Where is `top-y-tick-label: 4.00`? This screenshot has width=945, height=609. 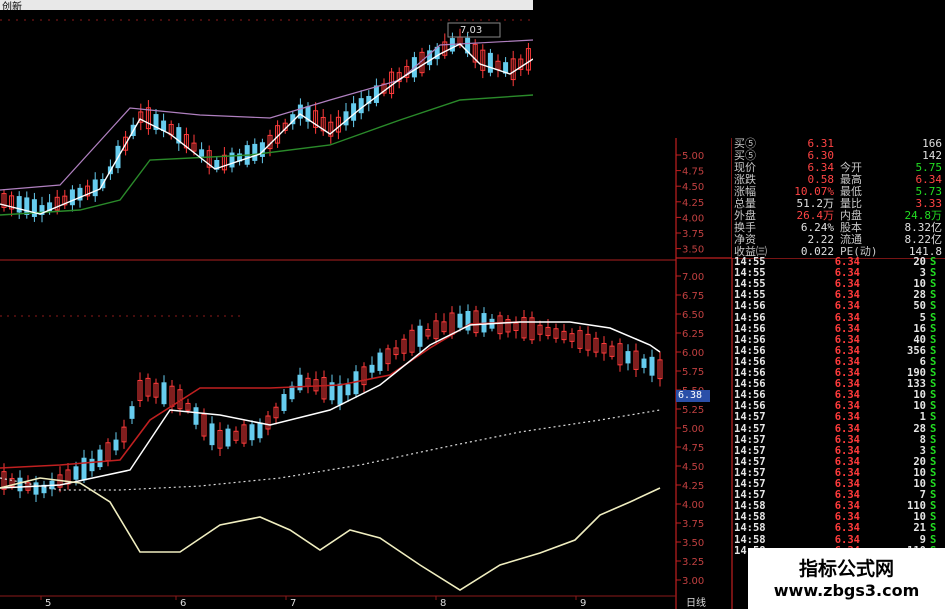 top-y-tick-label: 4.00 is located at coordinates (693, 218).